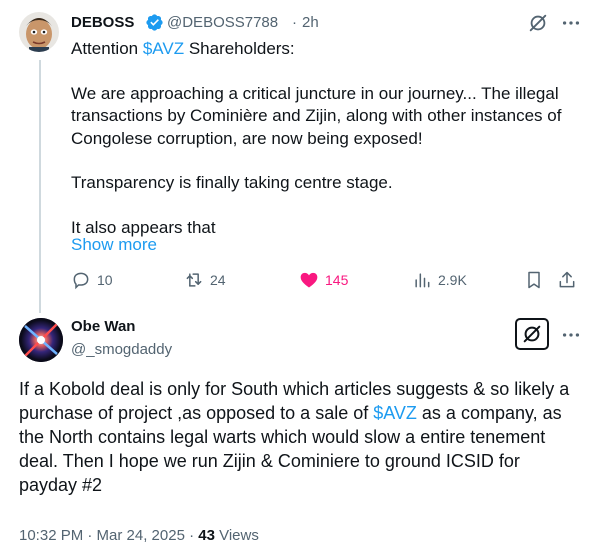 This screenshot has width=598, height=555. Describe the element at coordinates (310, 22) in the screenshot. I see `relative-time: 2h` at that location.